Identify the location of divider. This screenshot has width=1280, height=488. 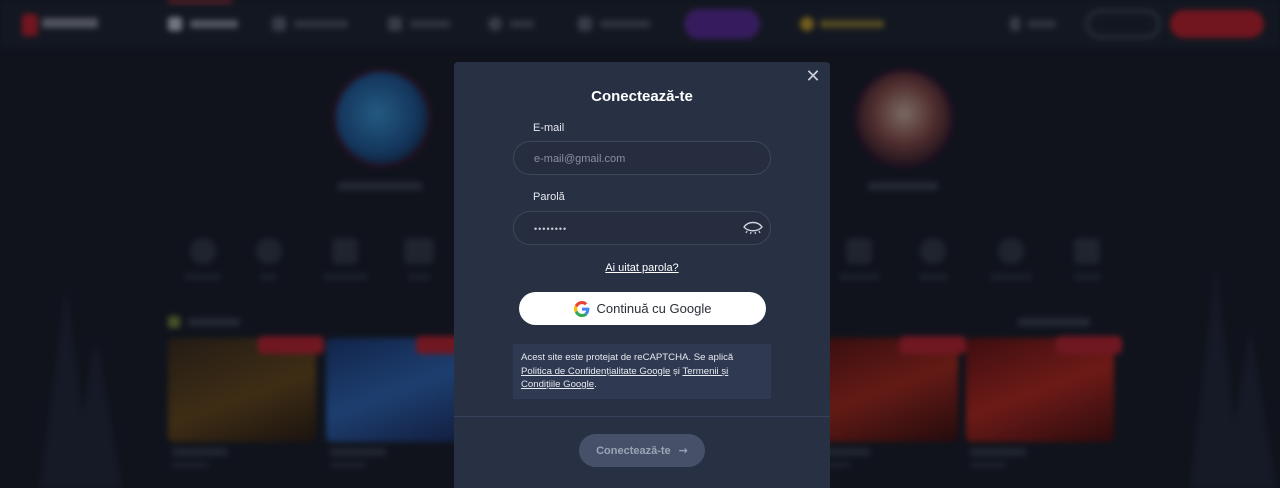
(642, 416).